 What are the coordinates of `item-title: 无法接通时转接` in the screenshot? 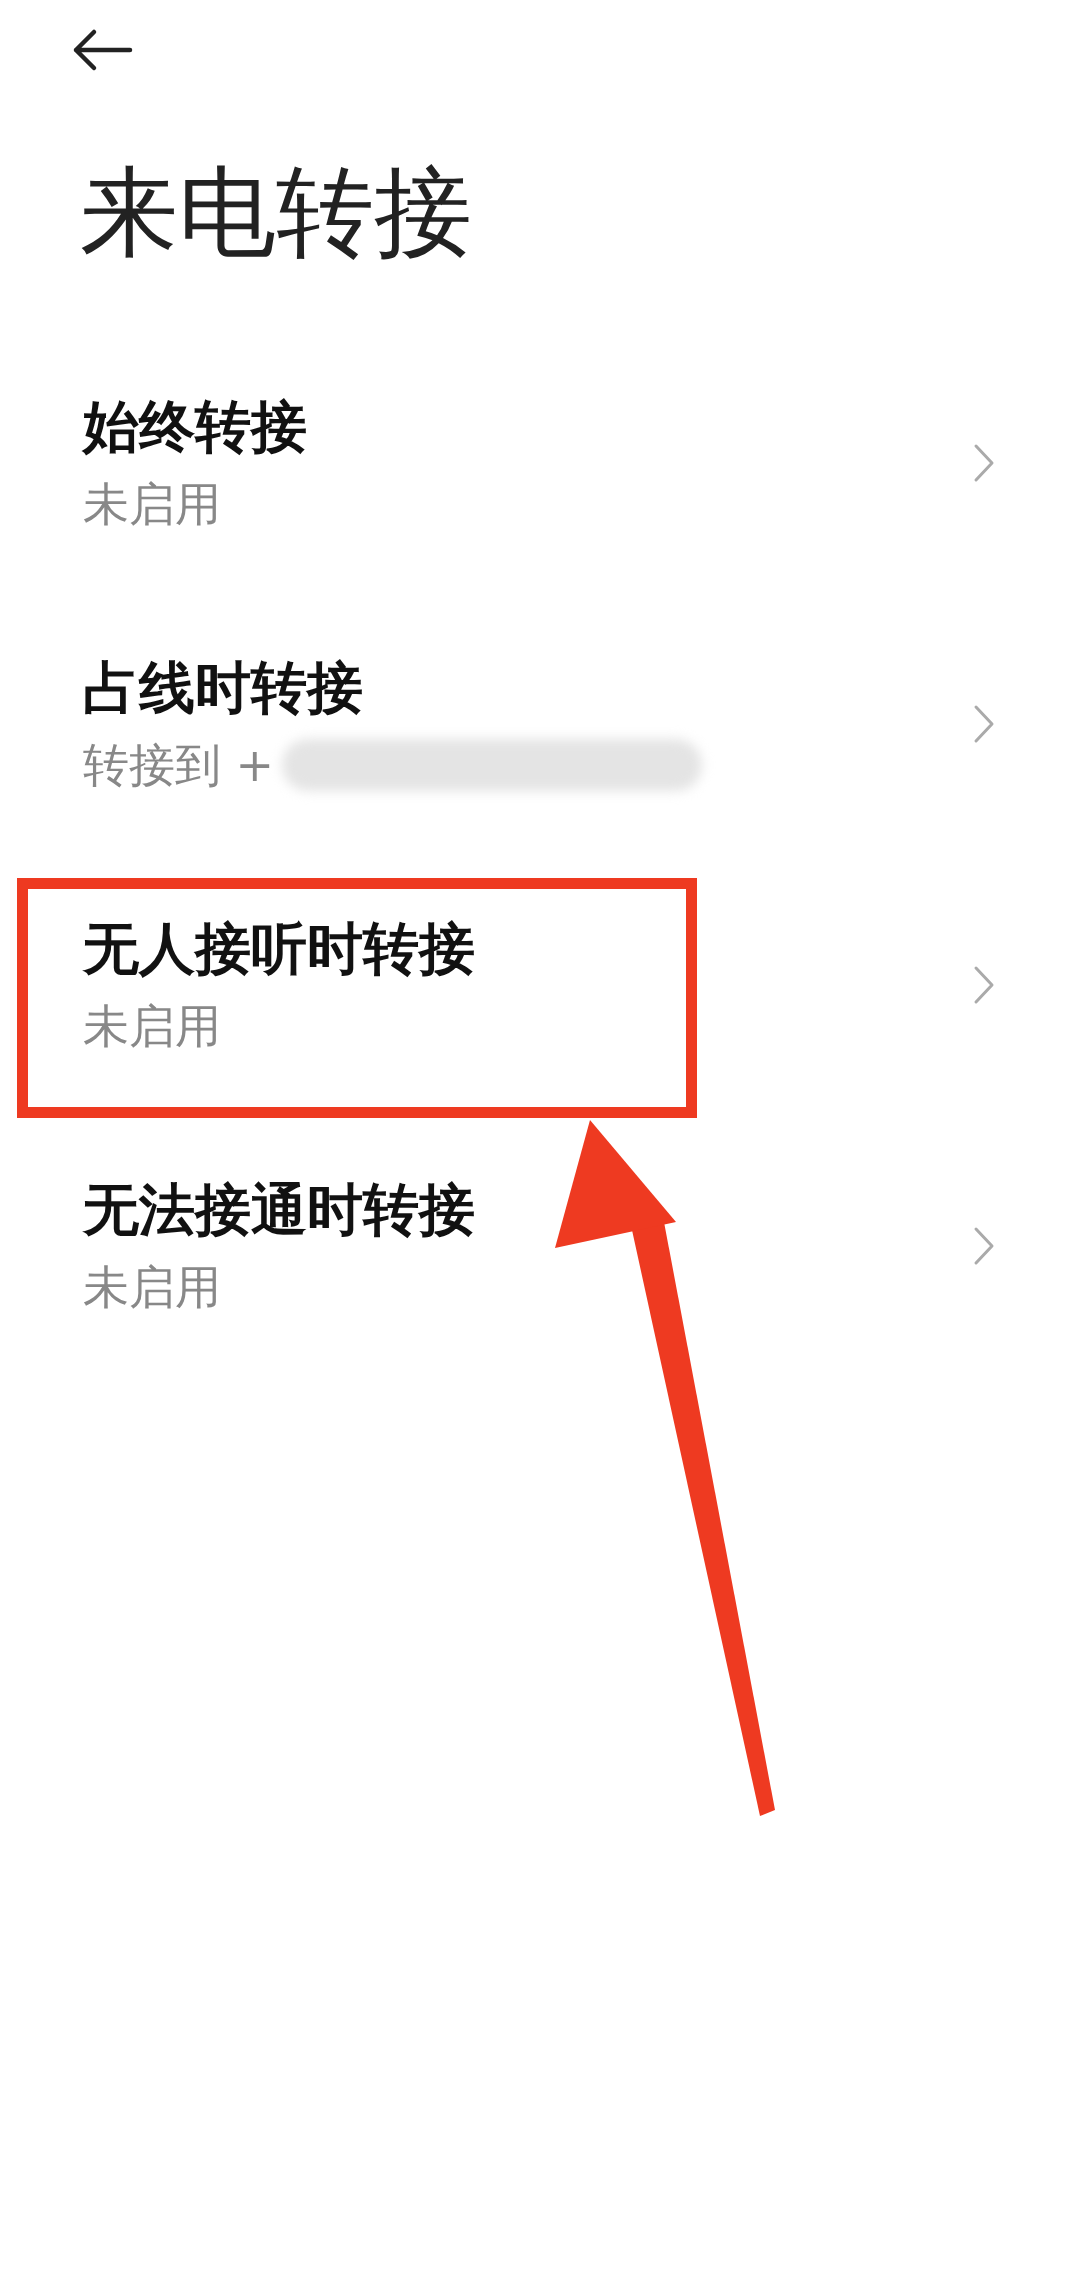 It's located at (279, 1209).